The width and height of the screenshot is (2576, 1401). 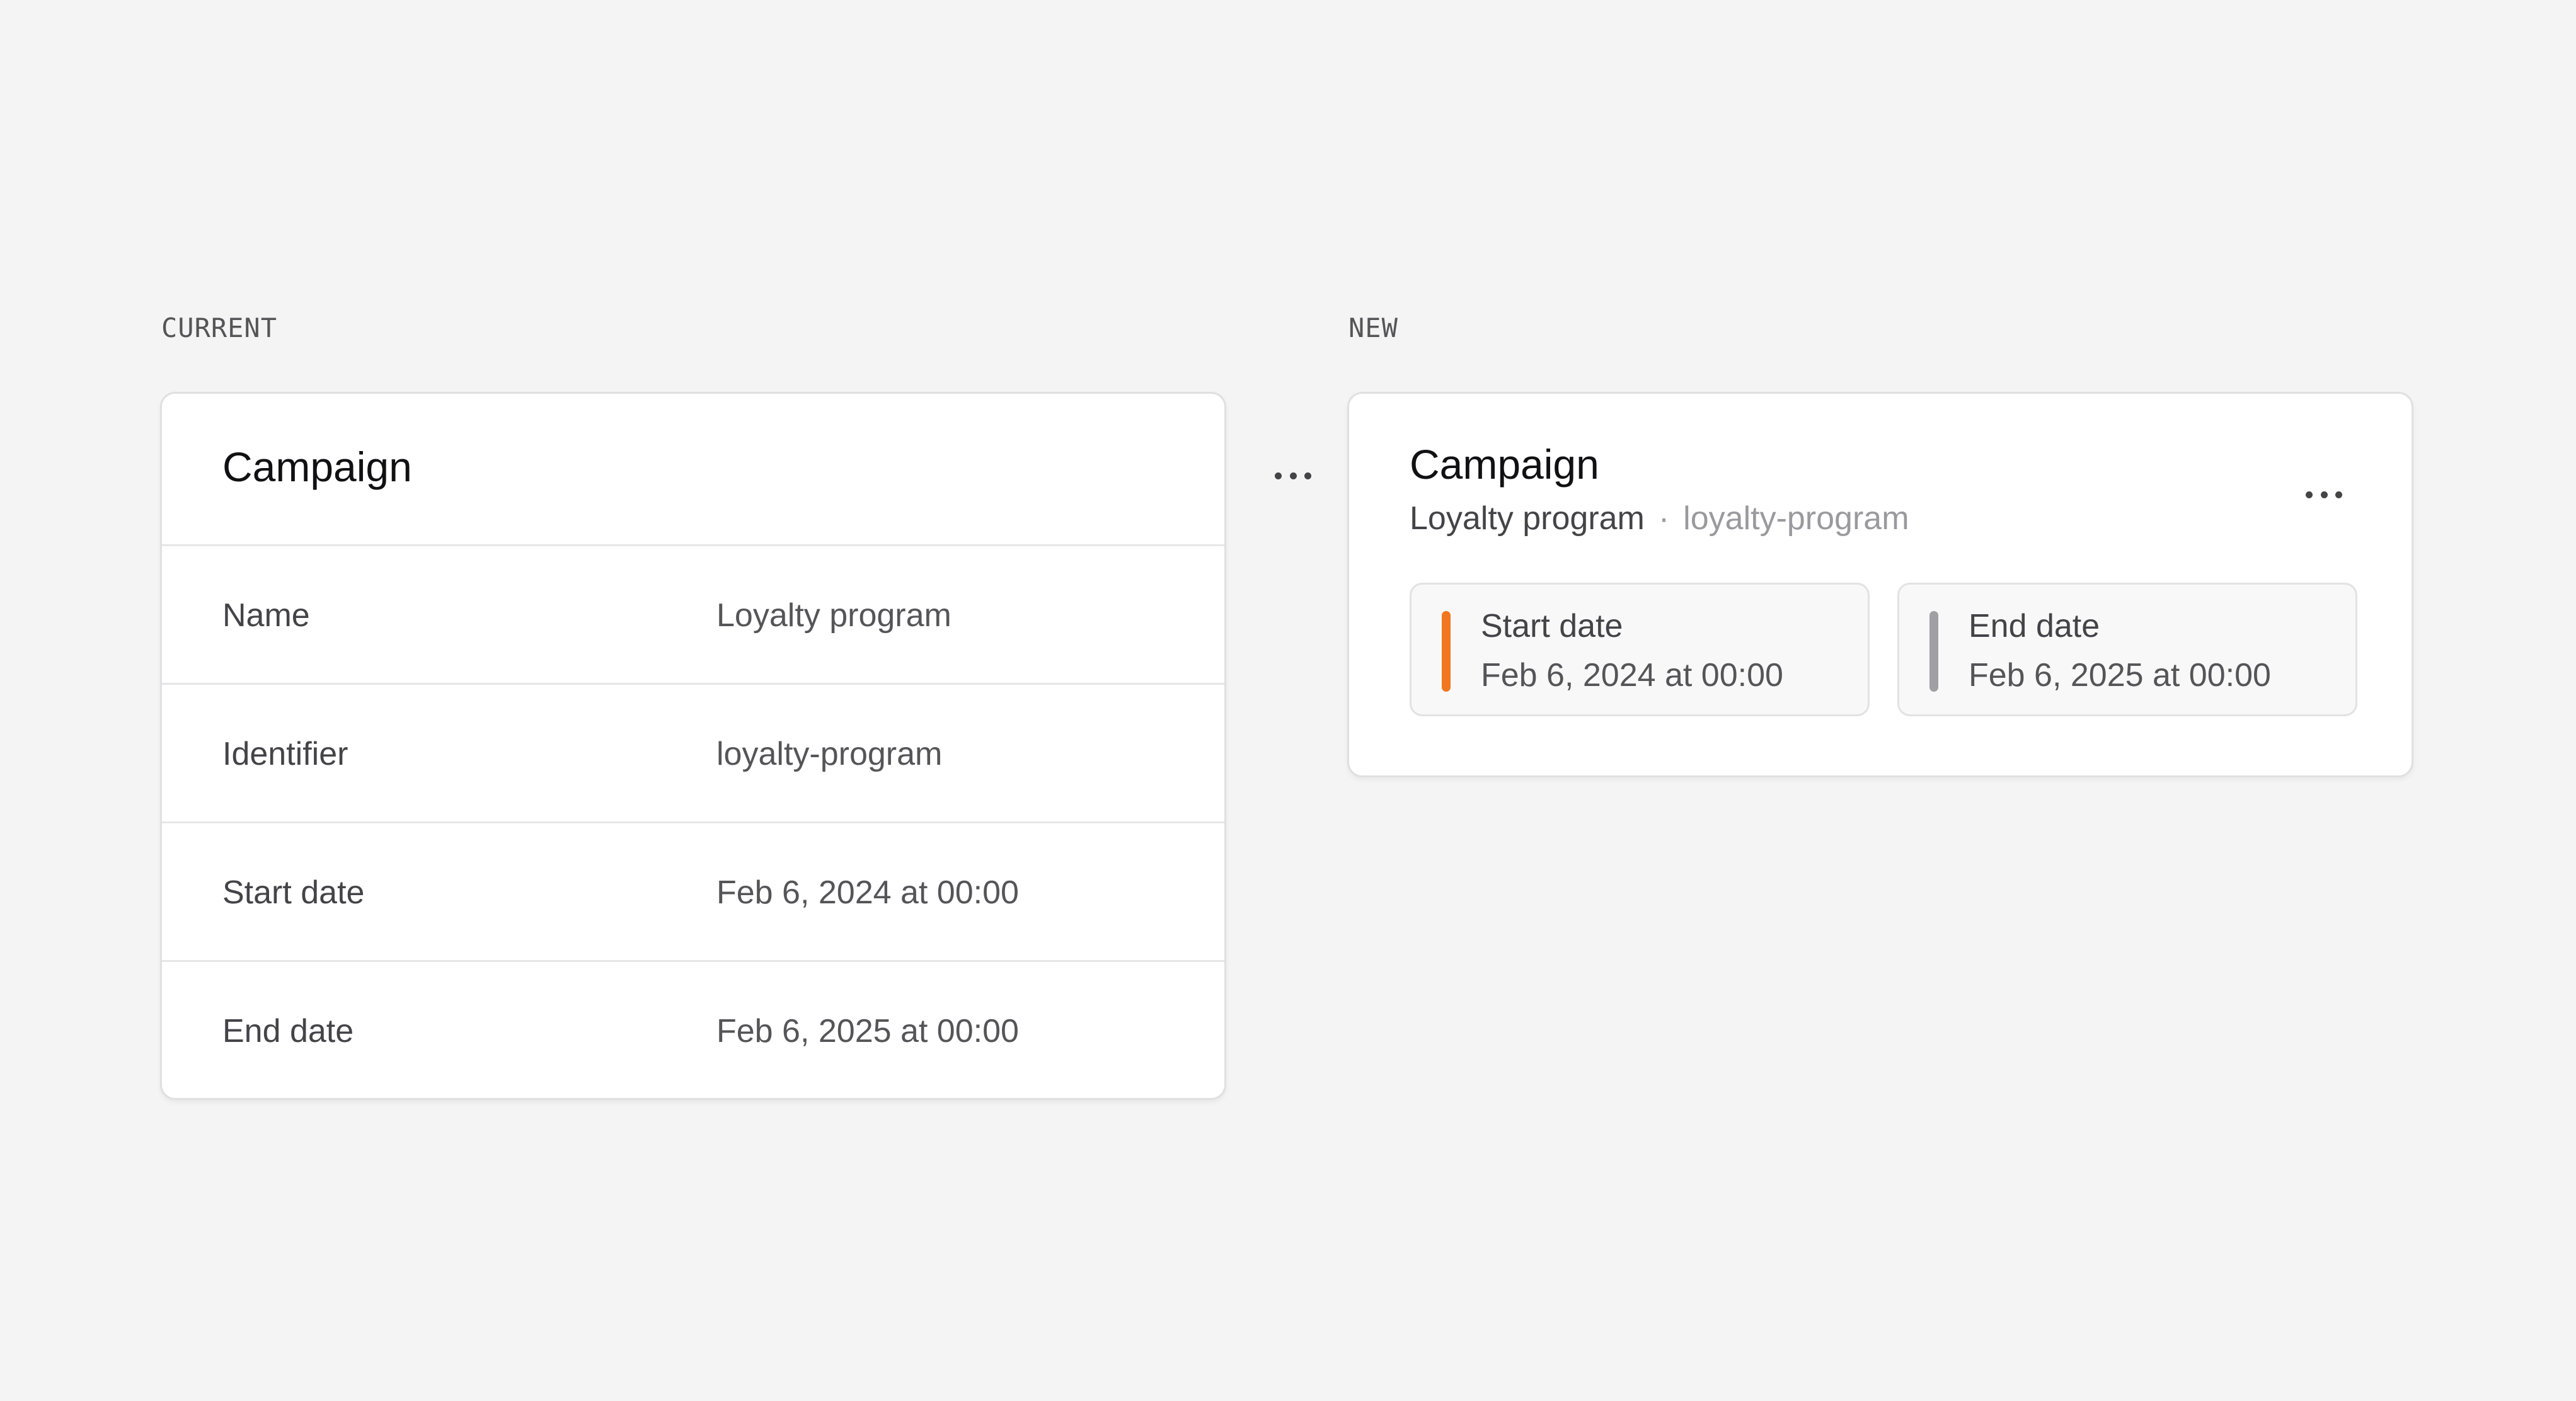 What do you see at coordinates (834, 615) in the screenshot?
I see `field-value: Loyalty program` at bounding box center [834, 615].